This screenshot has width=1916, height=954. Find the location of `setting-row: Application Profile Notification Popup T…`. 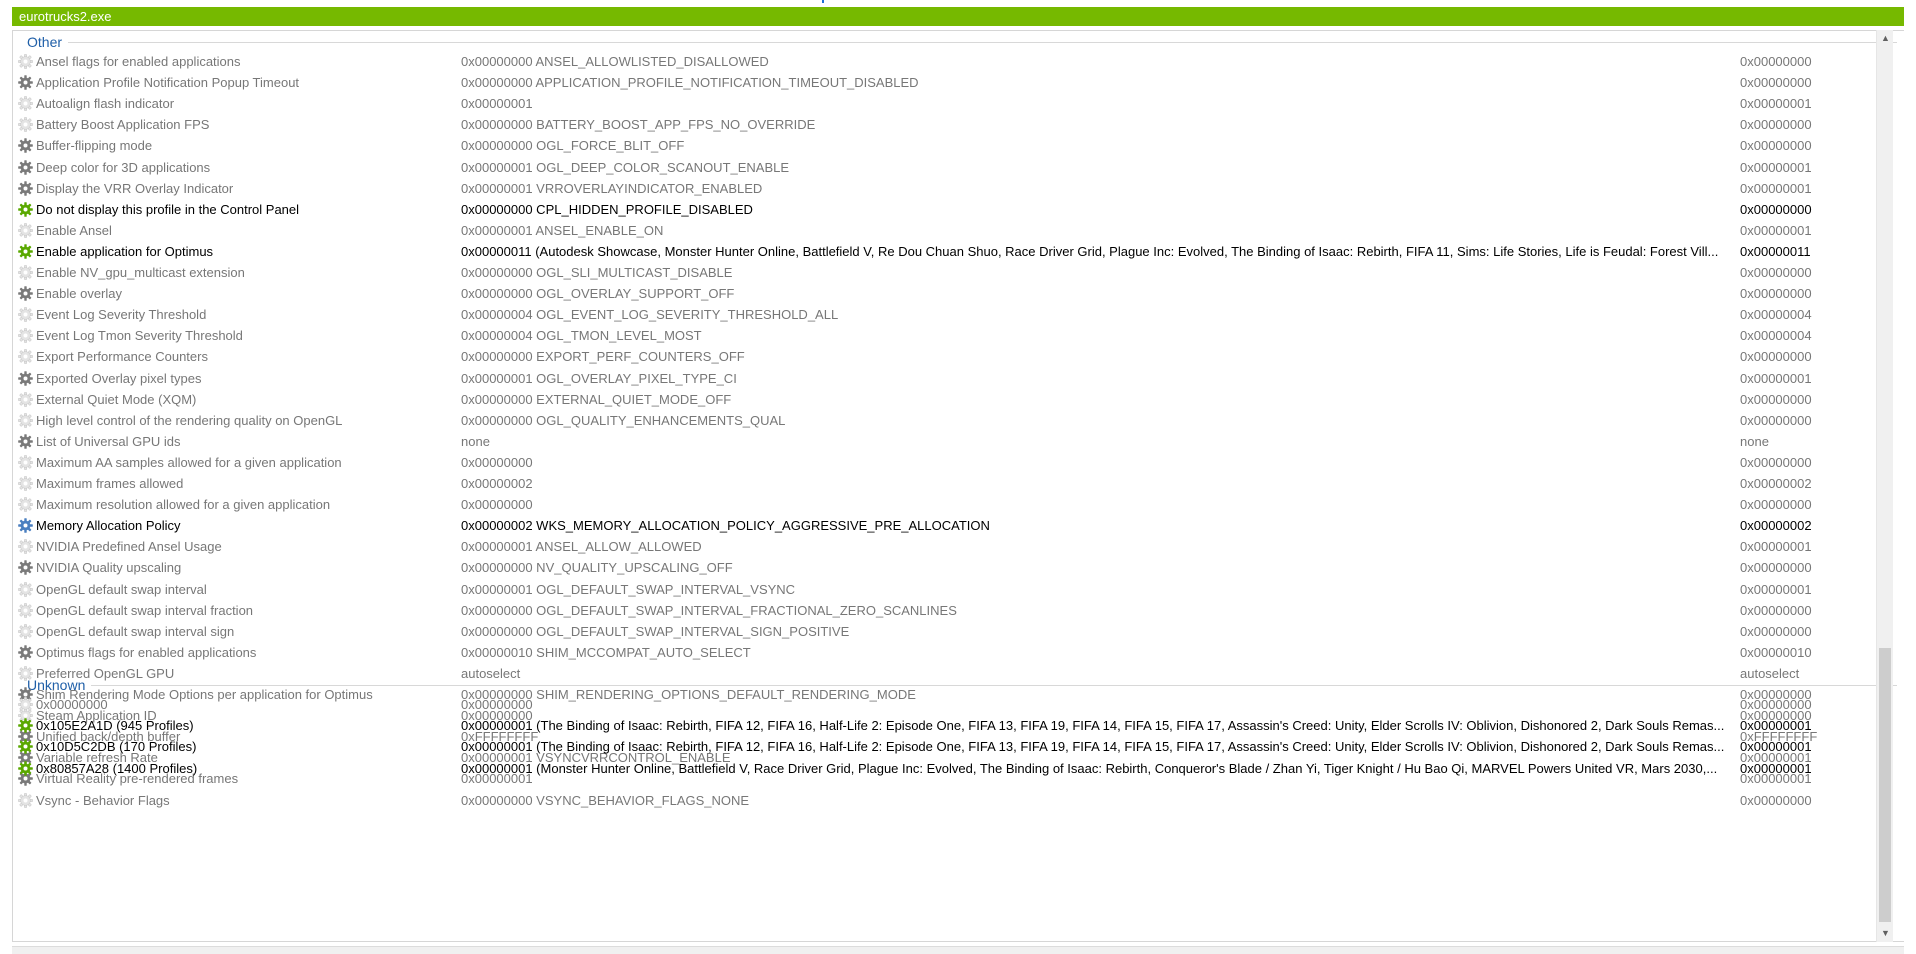

setting-row: Application Profile Notification Popup T… is located at coordinates (945, 82).